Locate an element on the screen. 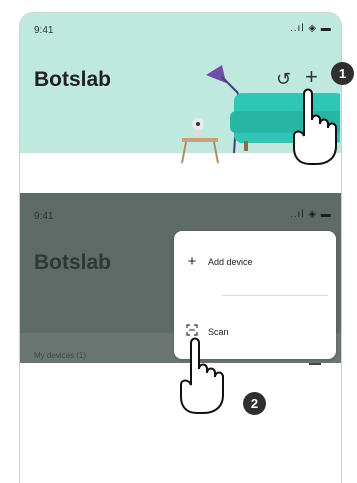 The image size is (357, 483). status-icons-2: ..ıl ◈ ▬ is located at coordinates (311, 214).